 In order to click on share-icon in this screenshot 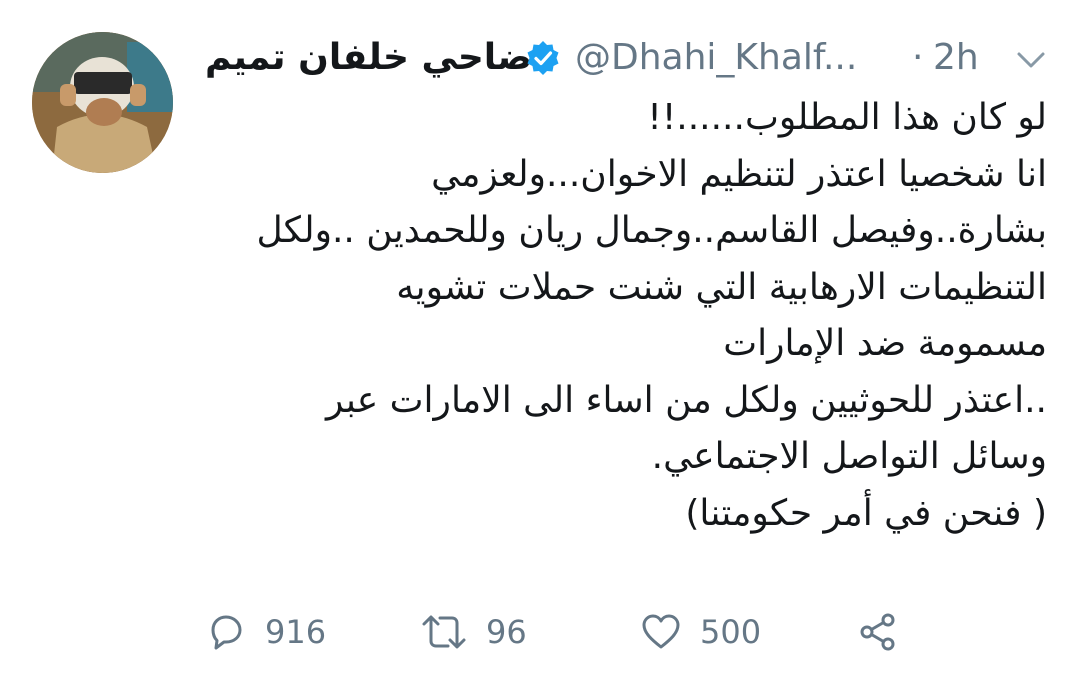, I will do `click(877, 632)`.